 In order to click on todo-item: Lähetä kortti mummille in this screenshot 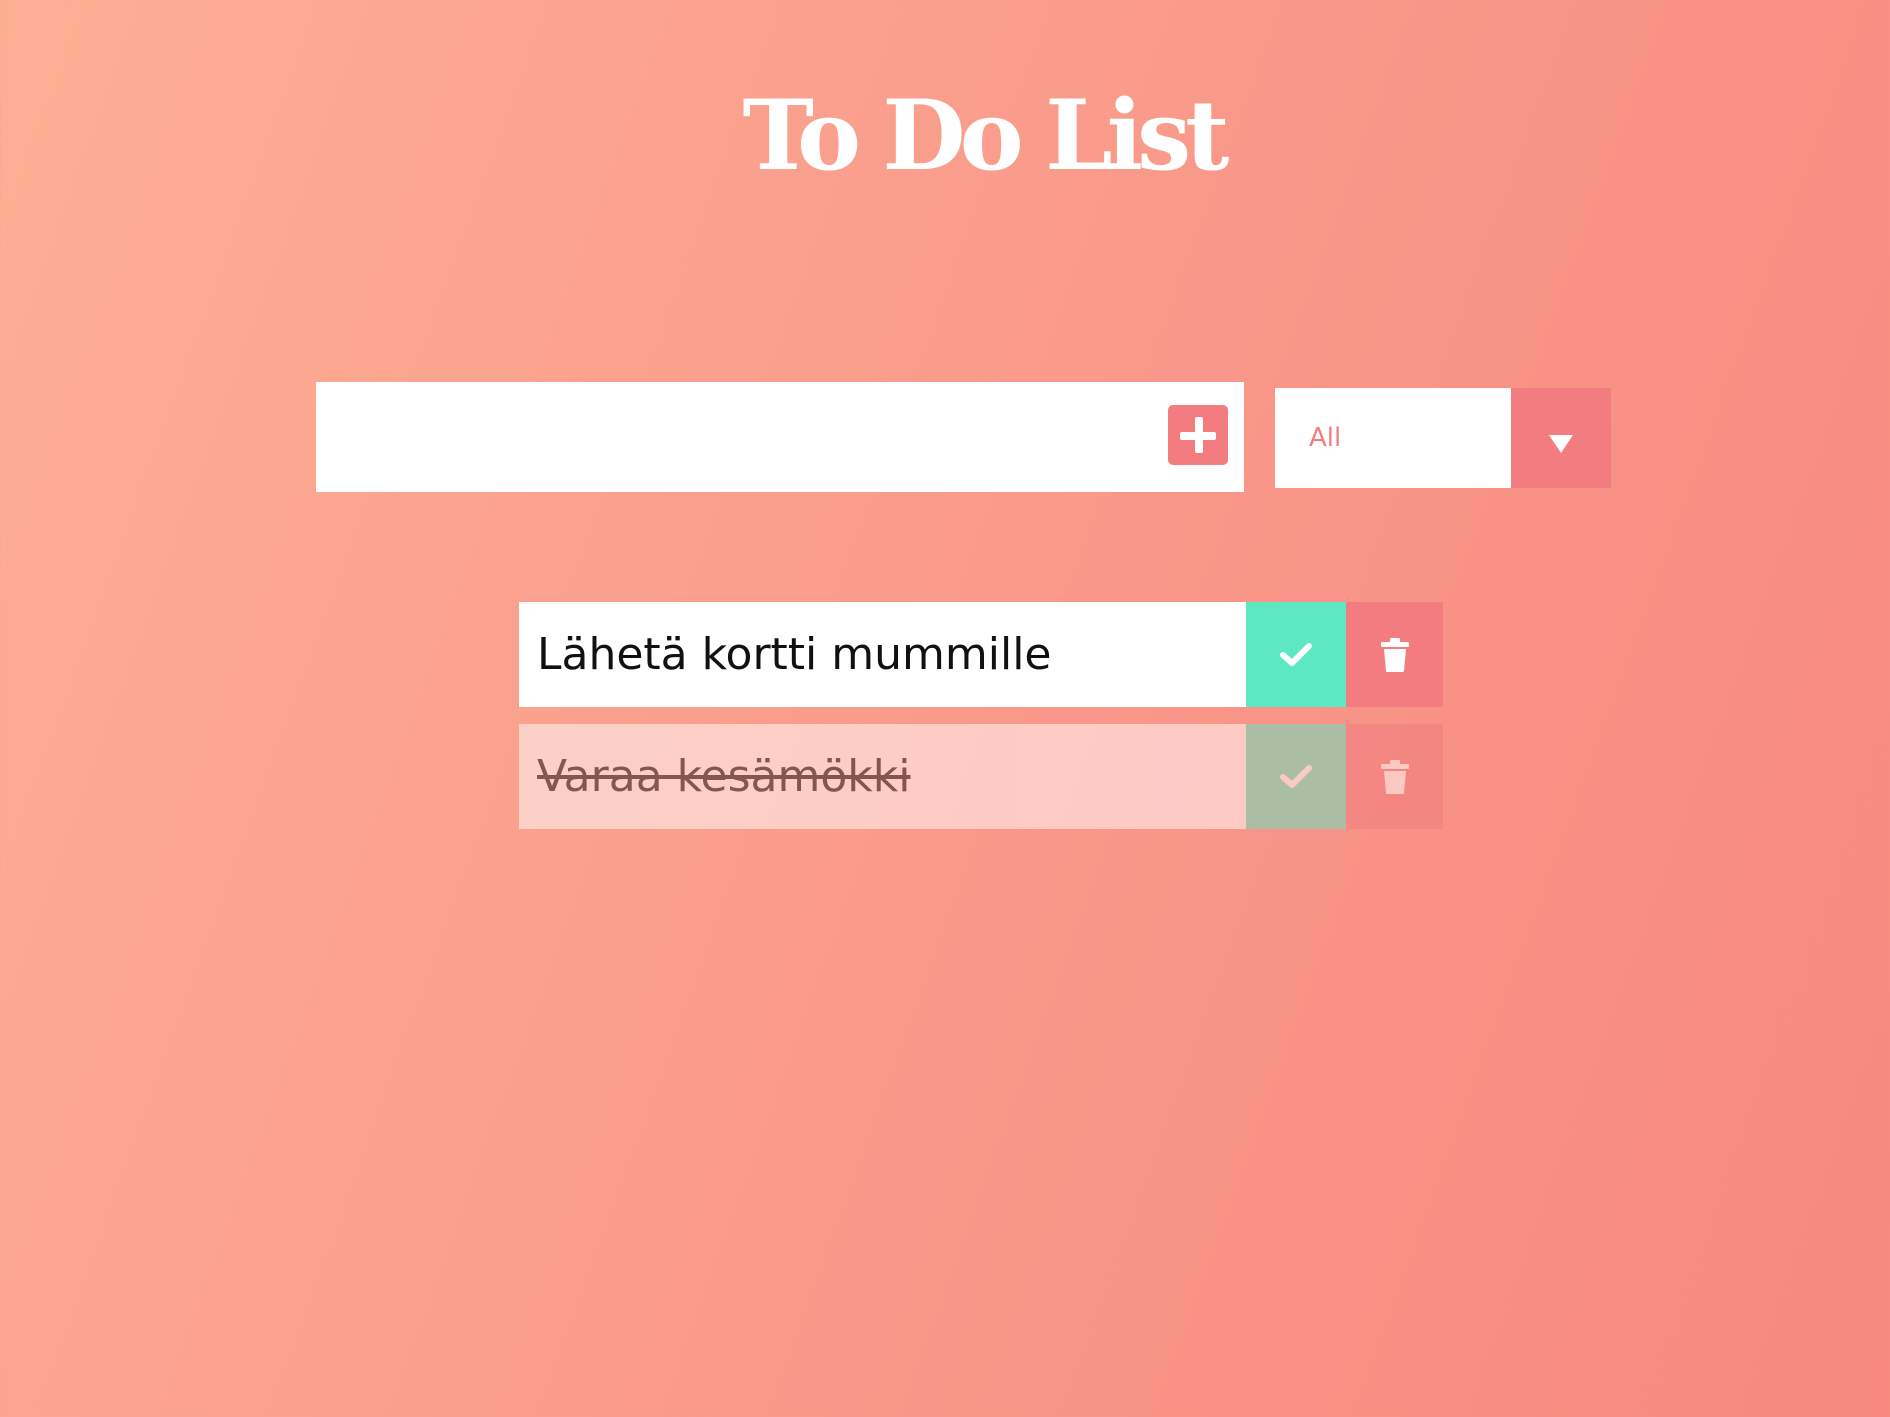, I will do `click(981, 654)`.